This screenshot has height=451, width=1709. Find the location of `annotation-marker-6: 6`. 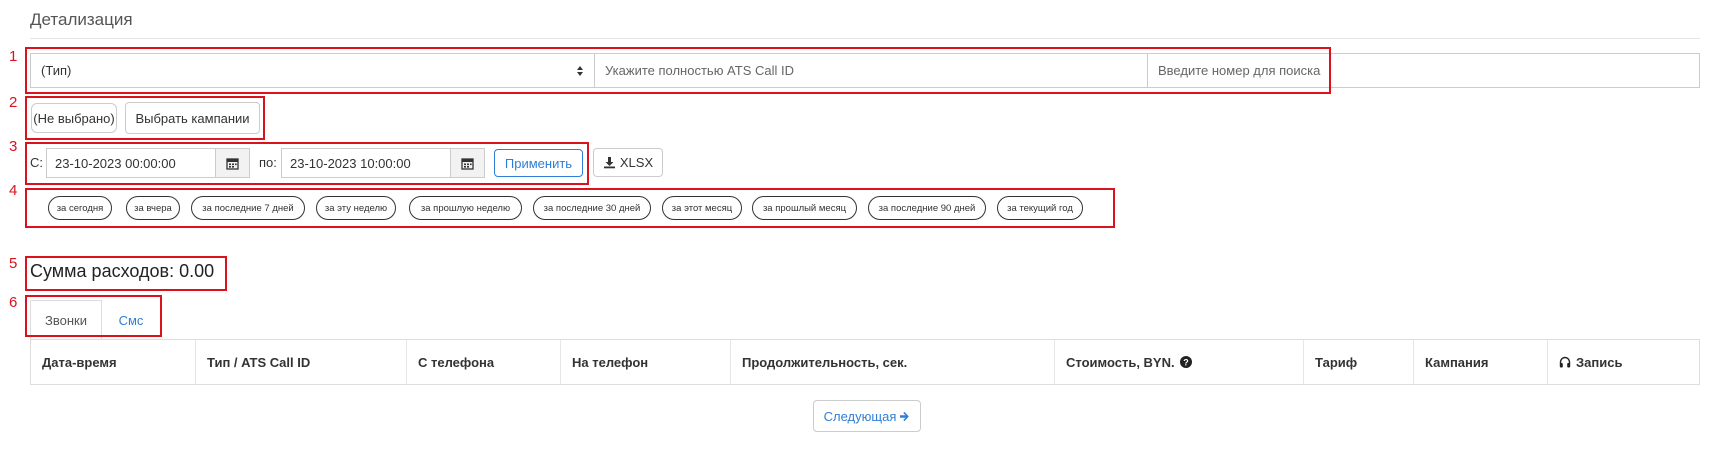

annotation-marker-6: 6 is located at coordinates (13, 302).